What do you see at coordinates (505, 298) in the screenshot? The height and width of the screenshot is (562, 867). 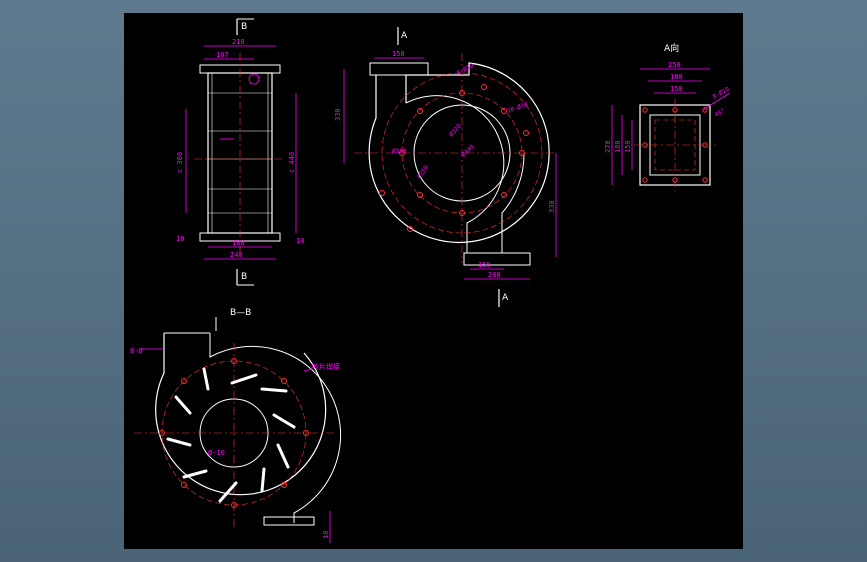 I see `section-marker-bottom-a: A` at bounding box center [505, 298].